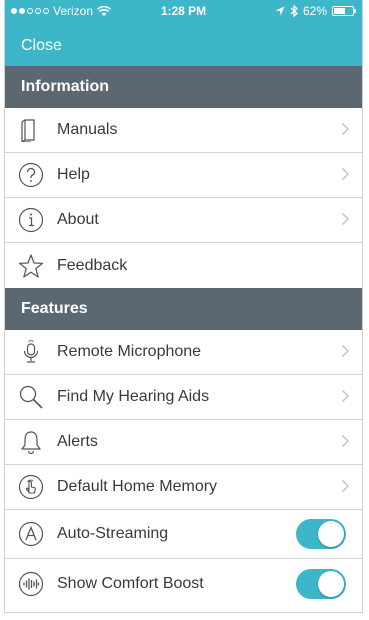 The height and width of the screenshot is (620, 369). What do you see at coordinates (41, 46) in the screenshot?
I see `close-button: Close` at bounding box center [41, 46].